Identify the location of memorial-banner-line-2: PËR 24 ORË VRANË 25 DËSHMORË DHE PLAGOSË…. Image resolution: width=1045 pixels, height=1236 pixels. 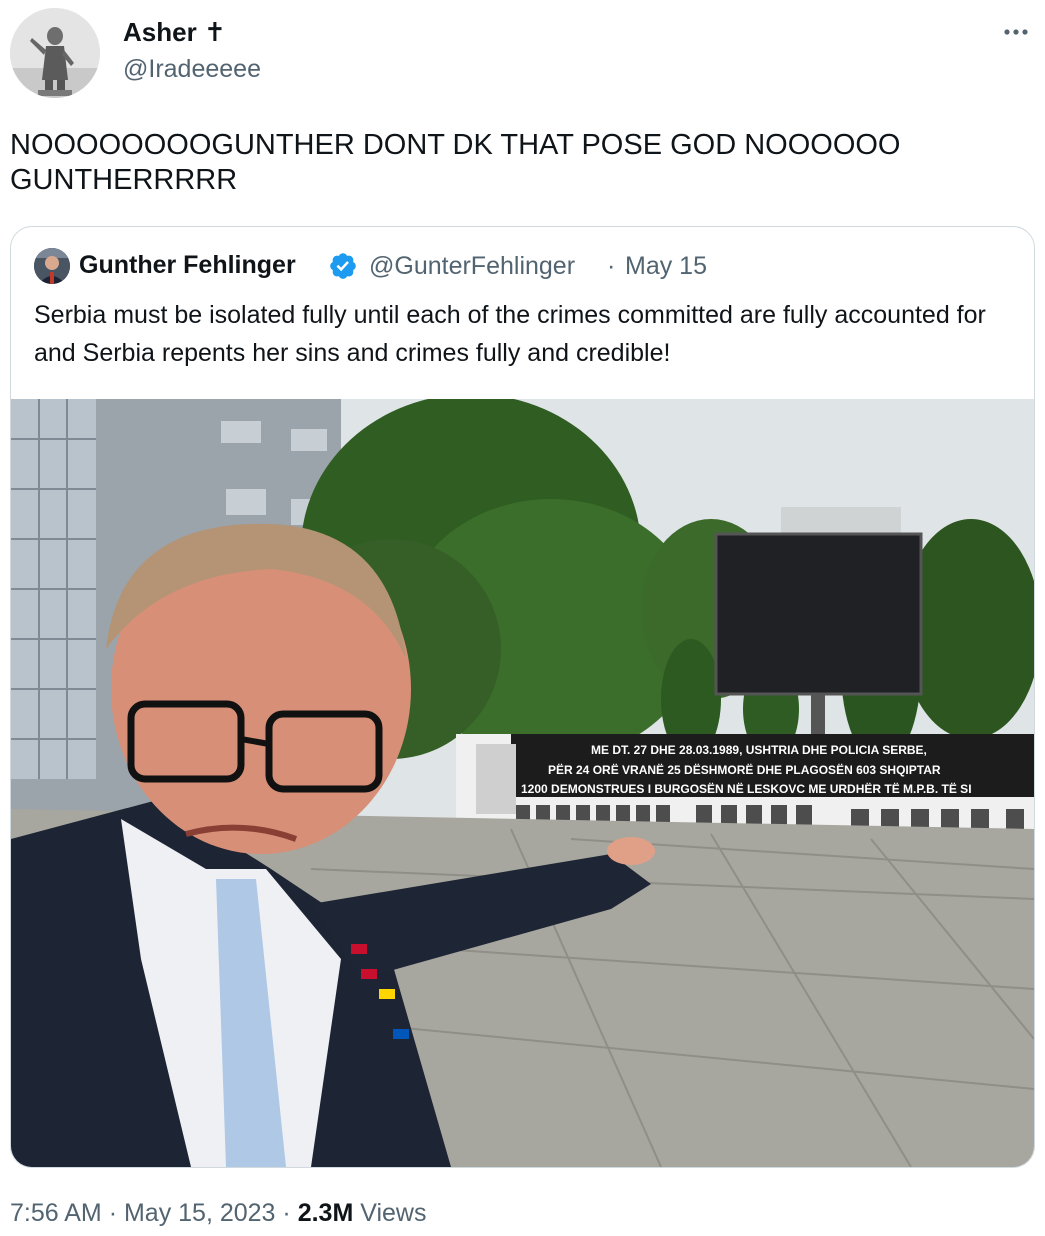
(744, 769).